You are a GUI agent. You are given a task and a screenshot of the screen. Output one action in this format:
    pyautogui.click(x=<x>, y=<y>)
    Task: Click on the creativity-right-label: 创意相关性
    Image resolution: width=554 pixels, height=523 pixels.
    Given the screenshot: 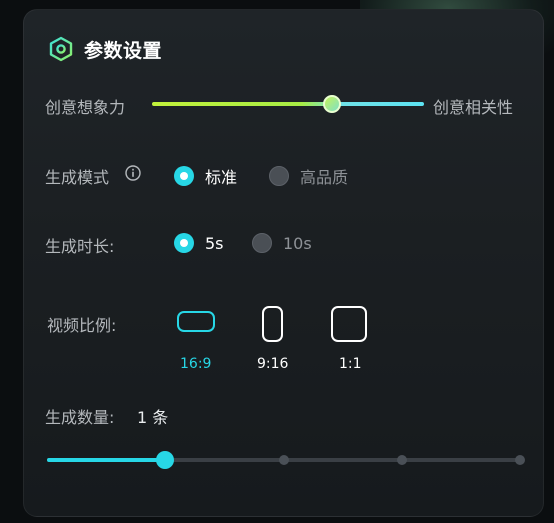 What is the action you would take?
    pyautogui.click(x=473, y=107)
    